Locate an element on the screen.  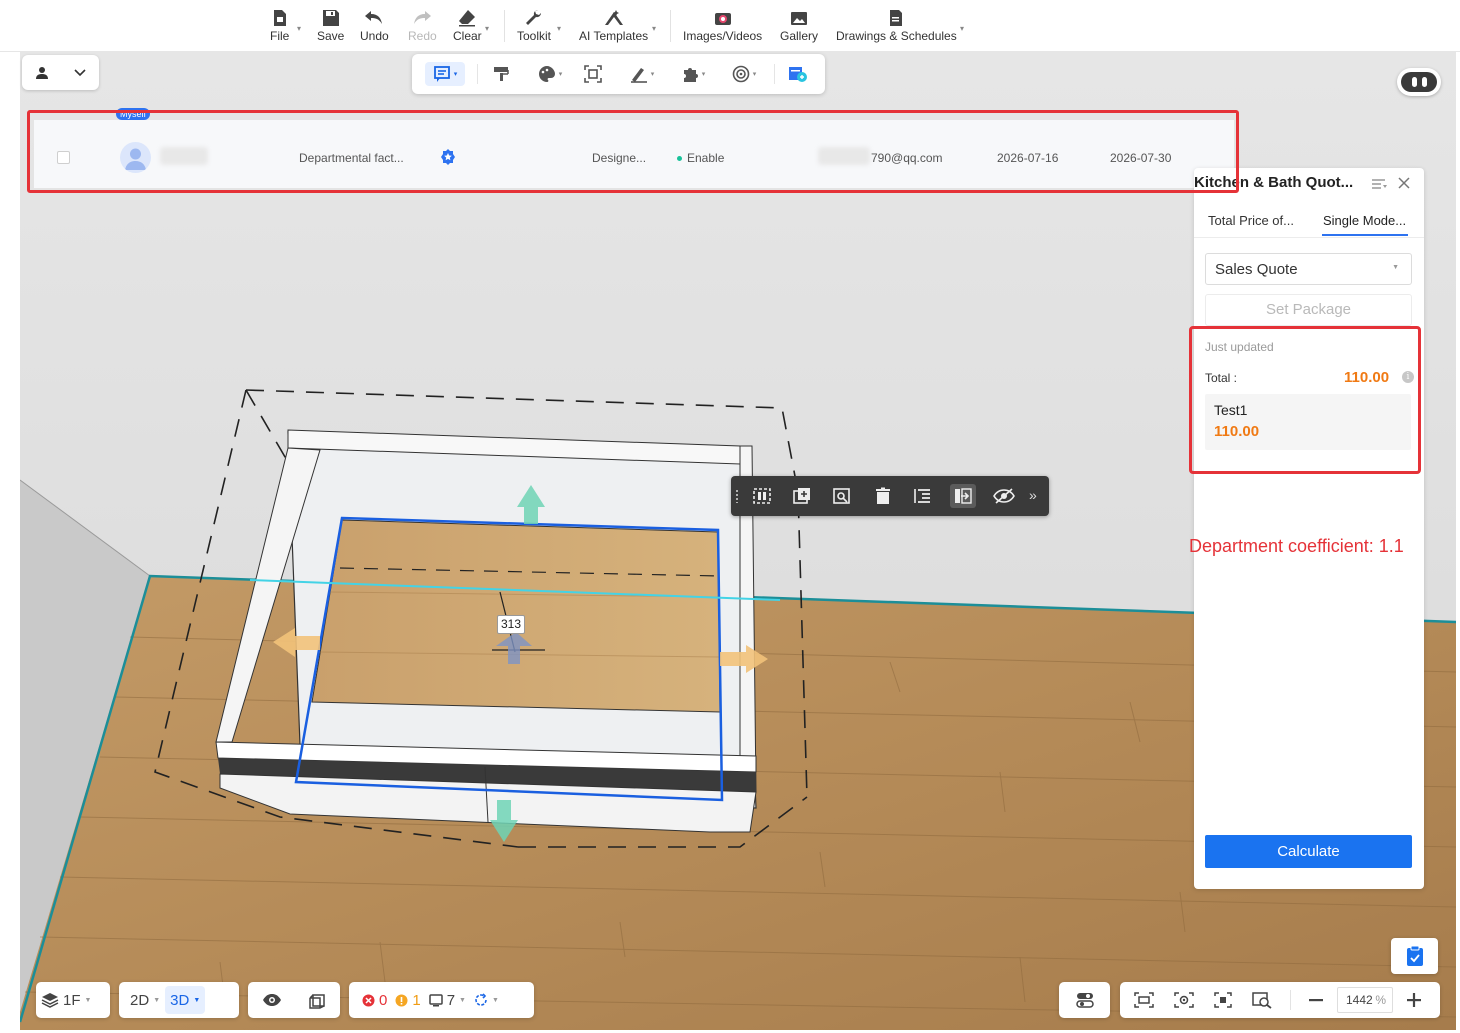
camera-settings-button is located at coordinates (1184, 1000).